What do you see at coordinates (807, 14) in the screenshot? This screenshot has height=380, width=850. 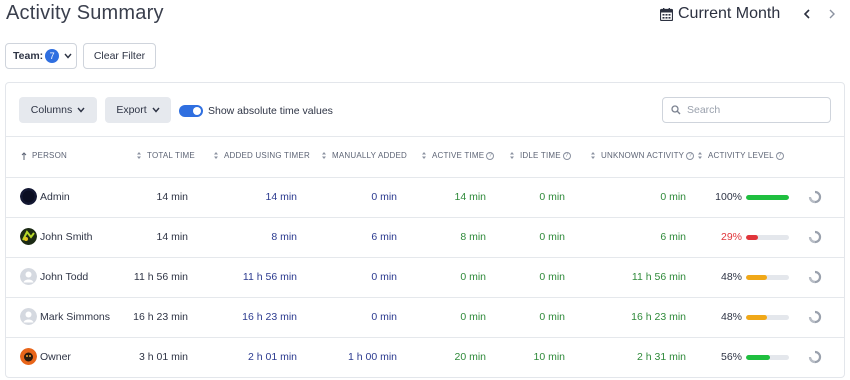 I see `prev-period-button` at bounding box center [807, 14].